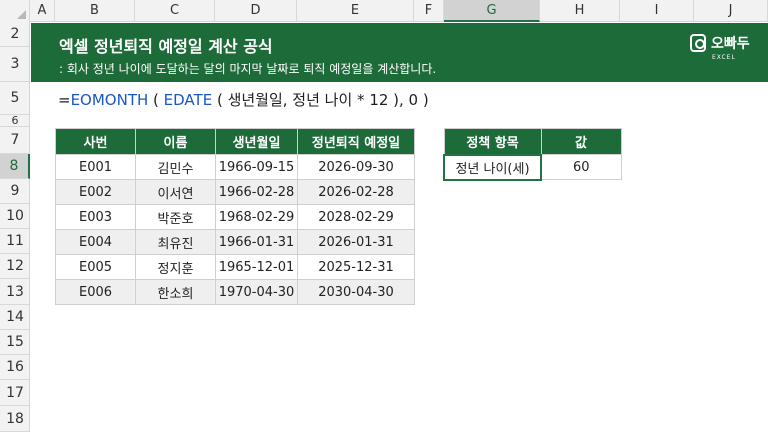 This screenshot has height=432, width=768. I want to click on cell-name: 김민수, so click(175, 167).